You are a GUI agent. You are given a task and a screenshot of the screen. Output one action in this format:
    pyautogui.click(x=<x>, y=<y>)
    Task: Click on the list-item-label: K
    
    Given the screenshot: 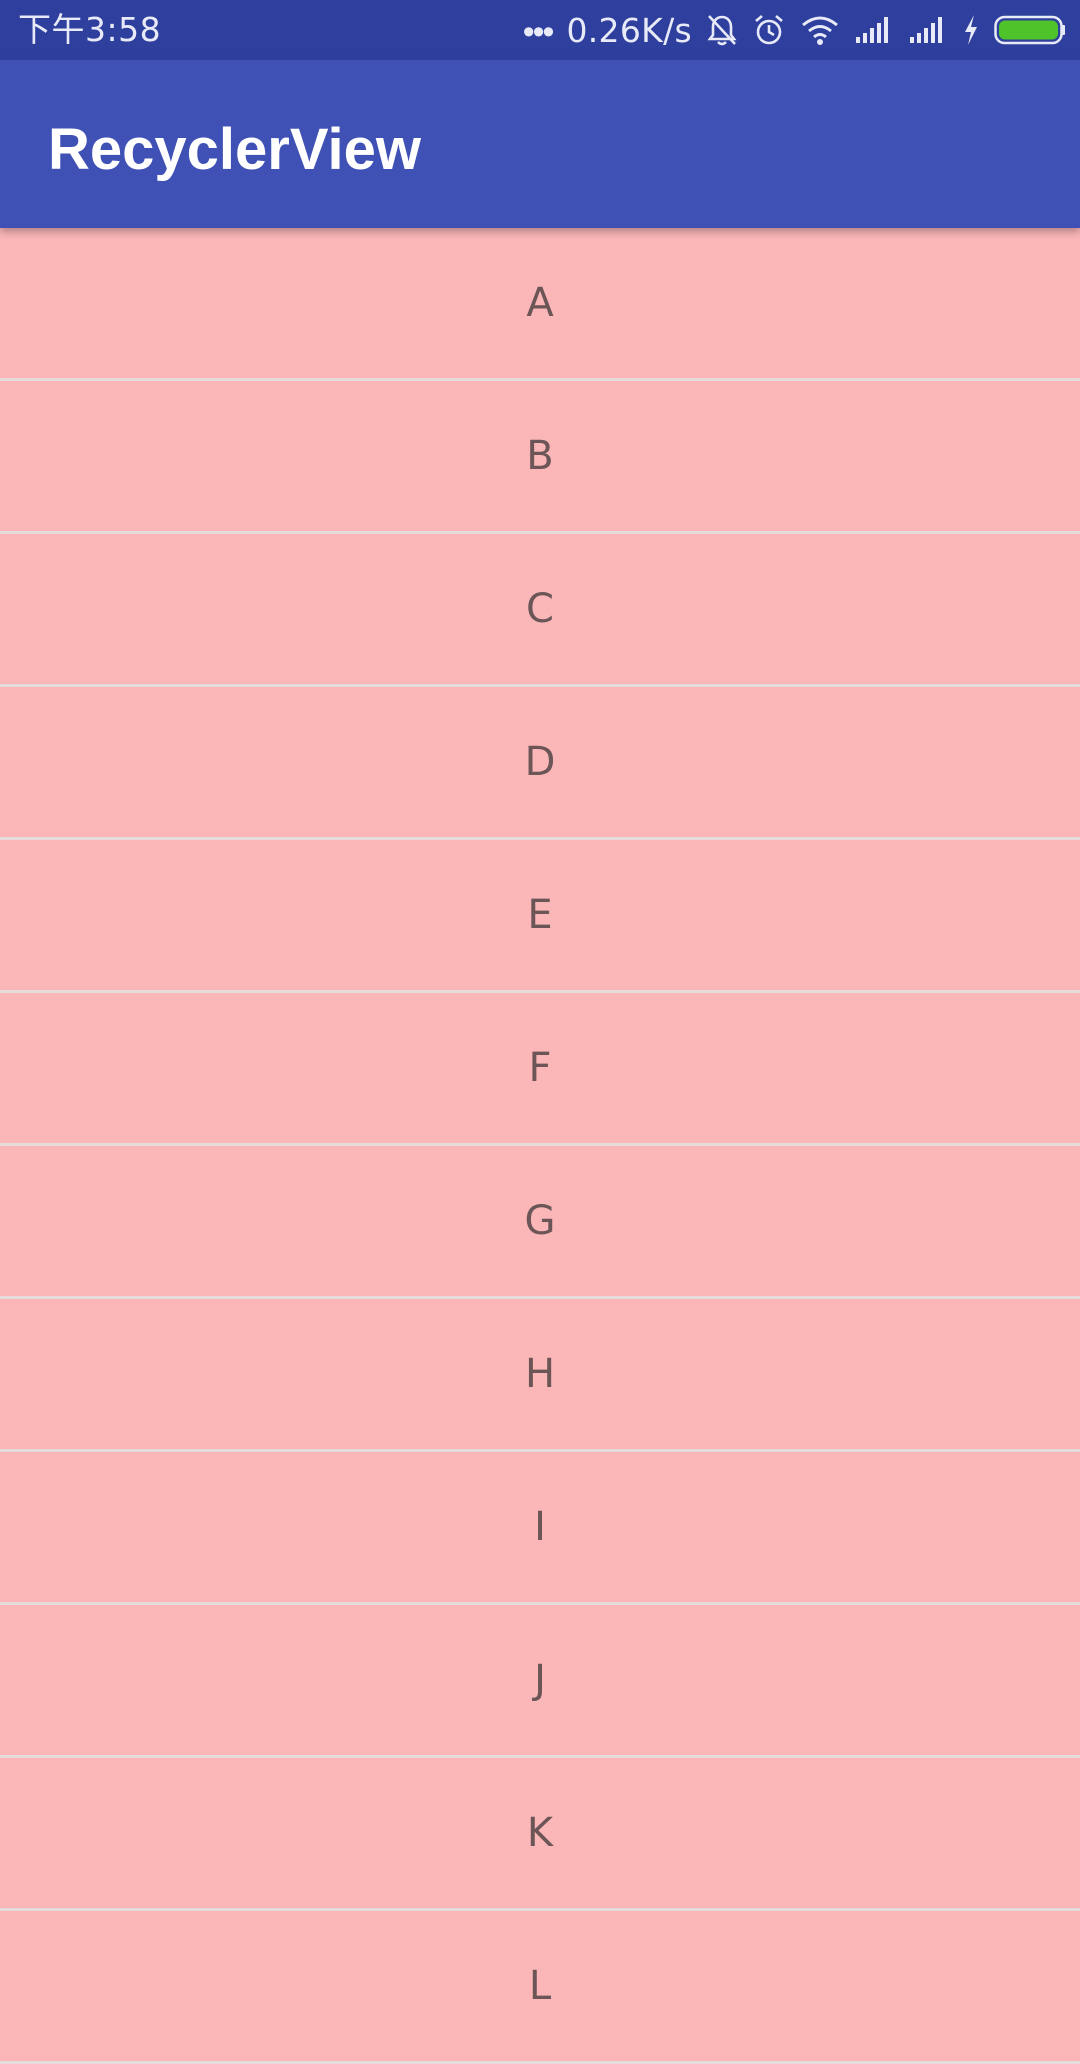 What is the action you would take?
    pyautogui.click(x=540, y=1833)
    